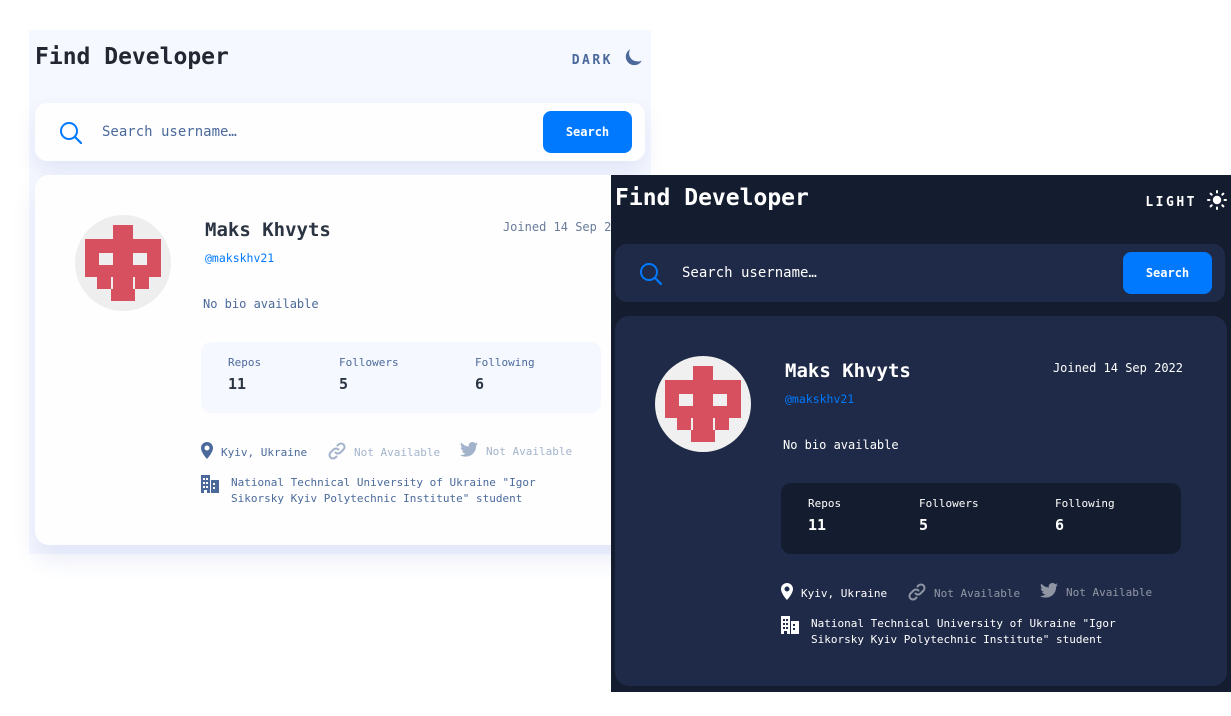 This screenshot has width=1231, height=716. I want to click on moon-icon, so click(633, 60).